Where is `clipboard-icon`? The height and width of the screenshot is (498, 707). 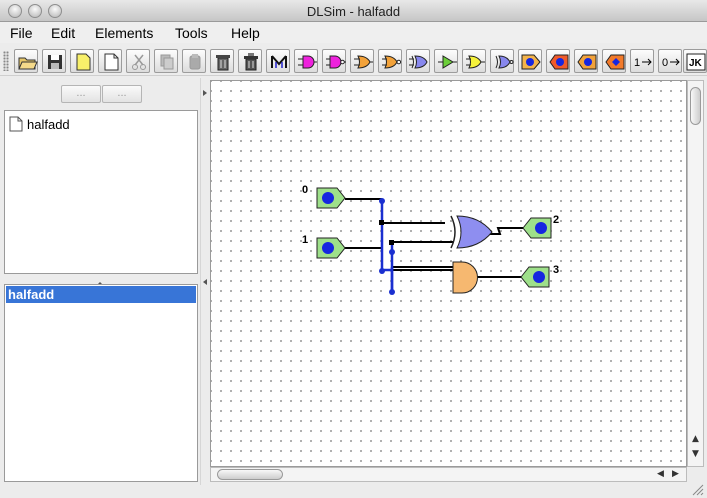 clipboard-icon is located at coordinates (195, 62).